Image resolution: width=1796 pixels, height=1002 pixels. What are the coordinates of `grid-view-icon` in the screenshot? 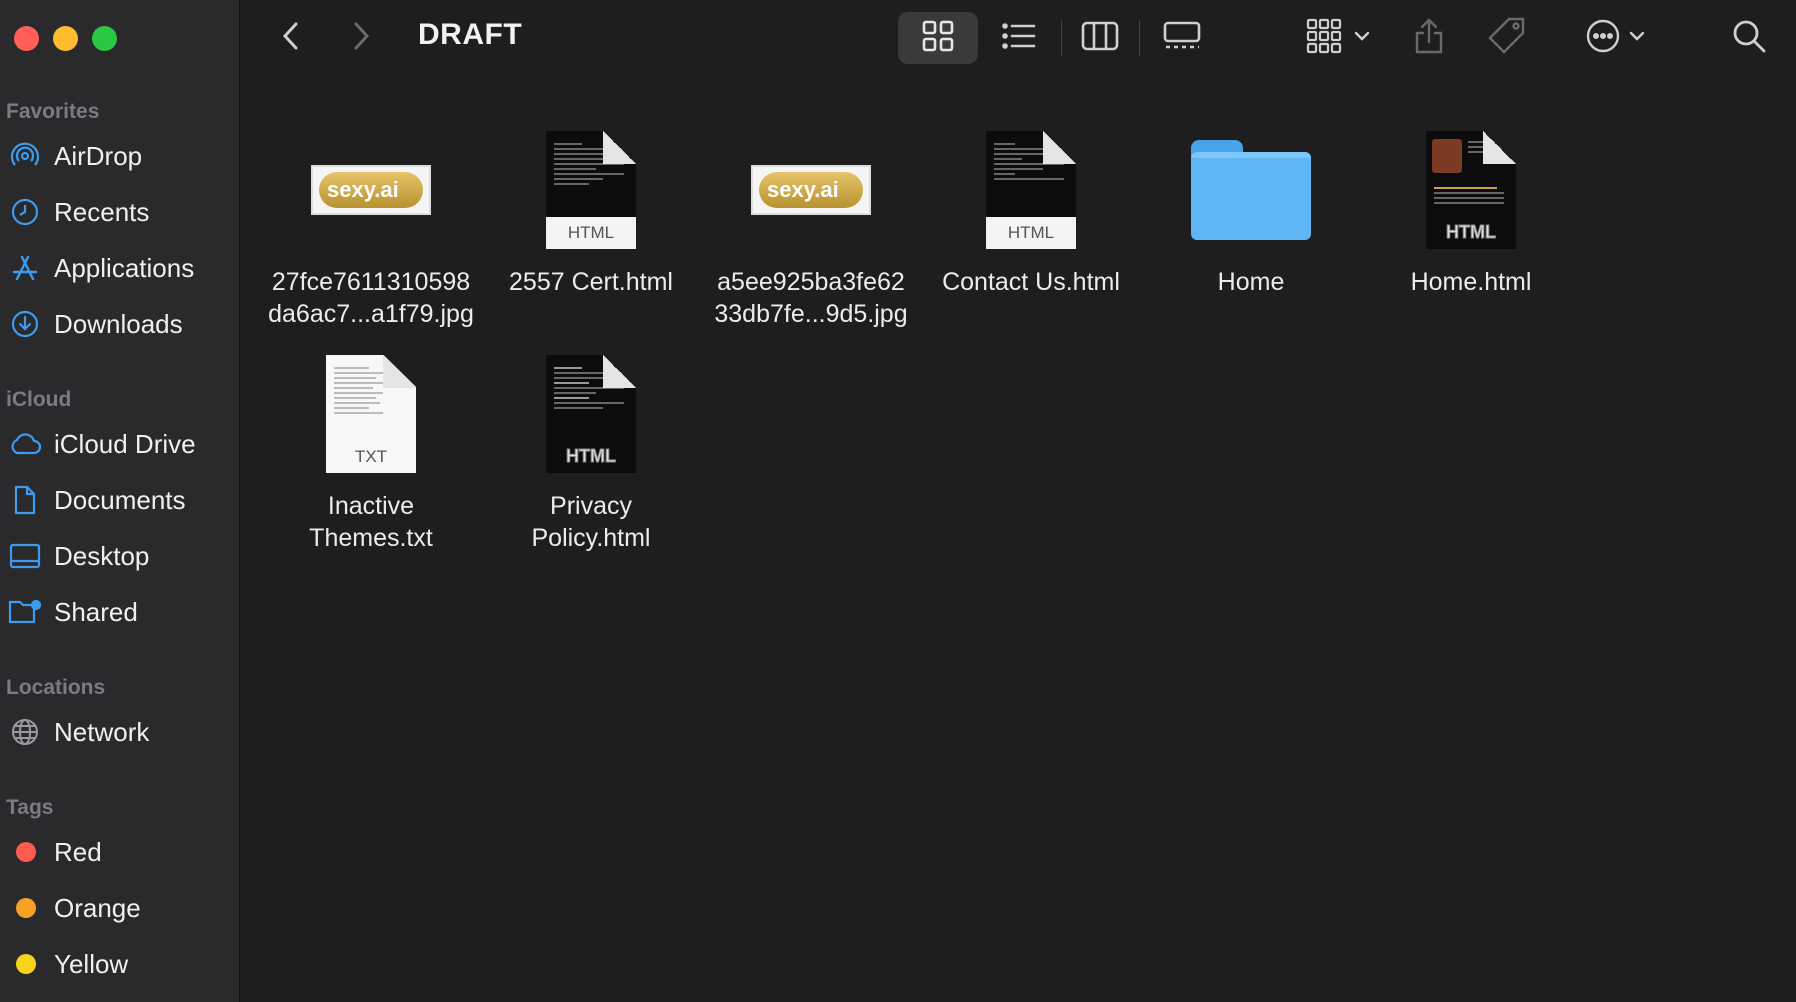 It's located at (938, 38).